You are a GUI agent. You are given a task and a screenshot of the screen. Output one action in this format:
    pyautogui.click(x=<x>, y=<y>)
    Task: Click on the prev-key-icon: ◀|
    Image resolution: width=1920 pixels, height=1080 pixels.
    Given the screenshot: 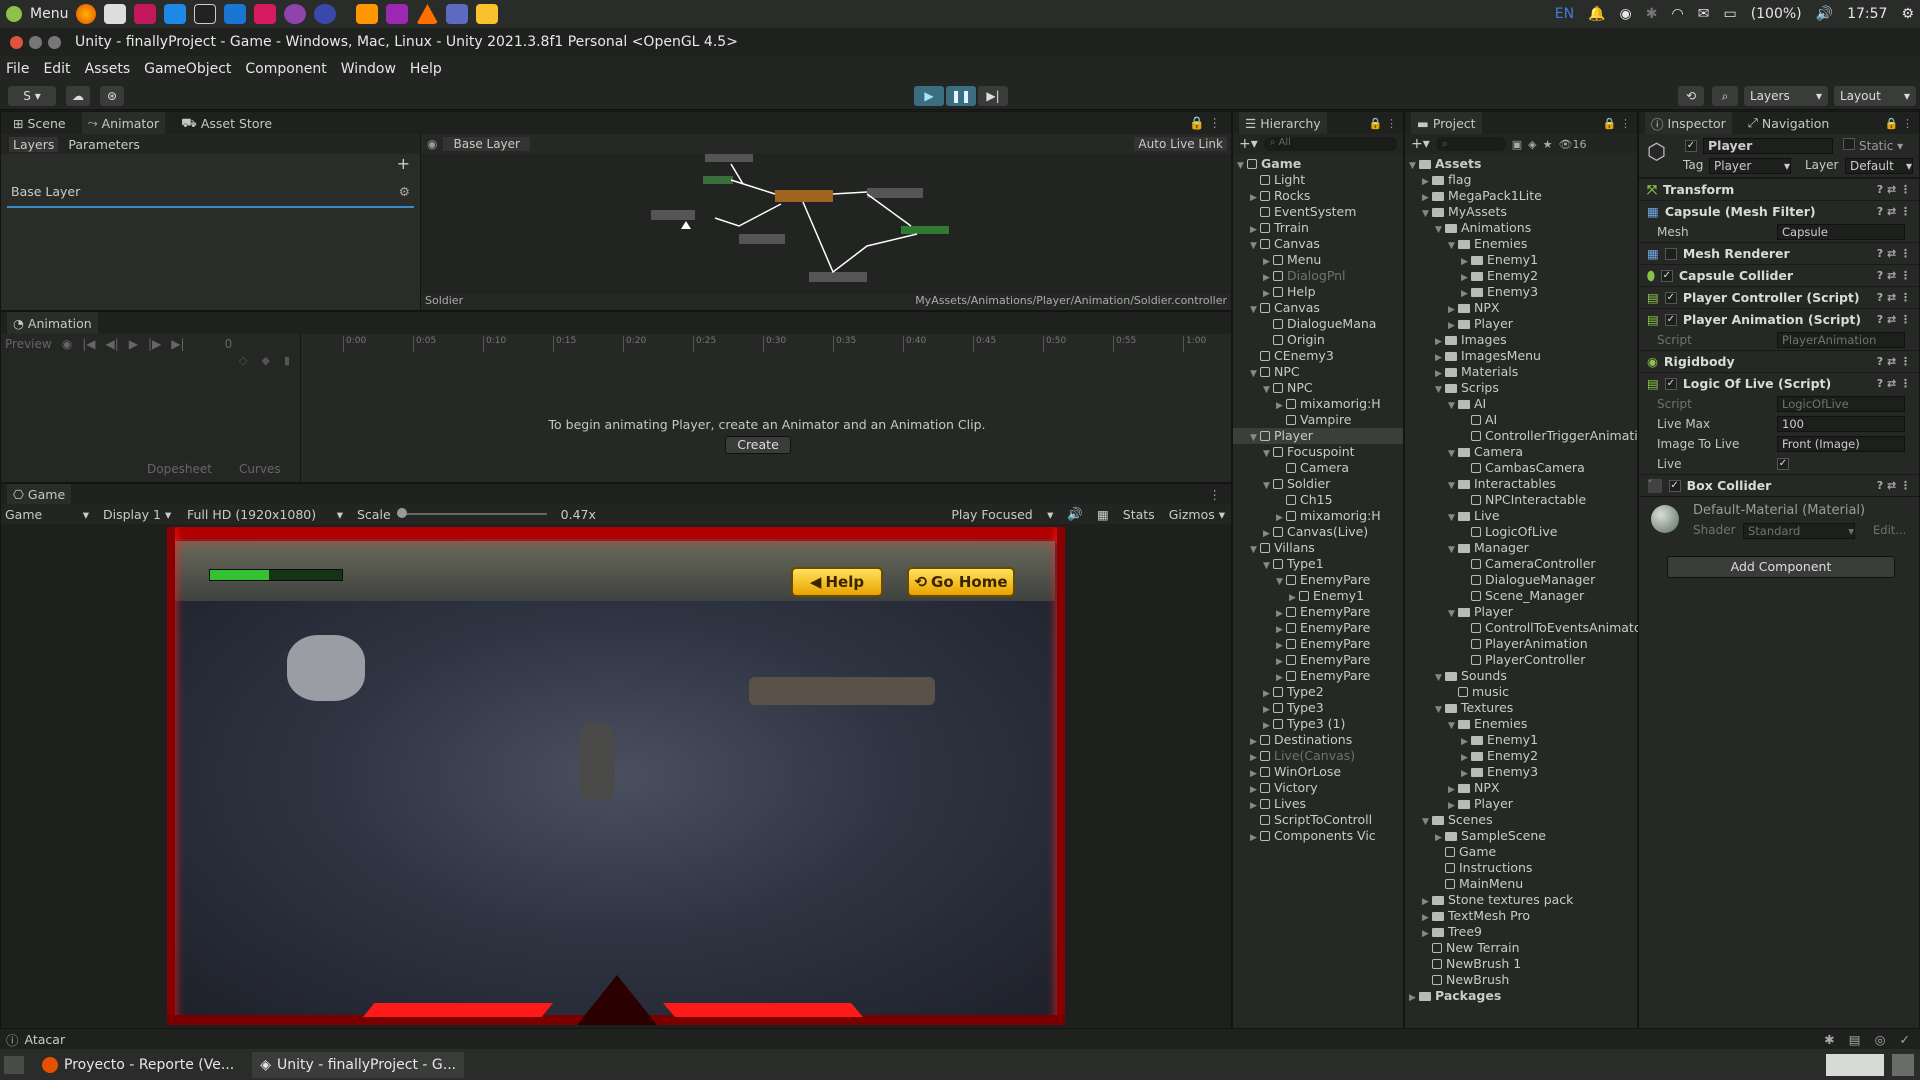 What is the action you would take?
    pyautogui.click(x=111, y=344)
    